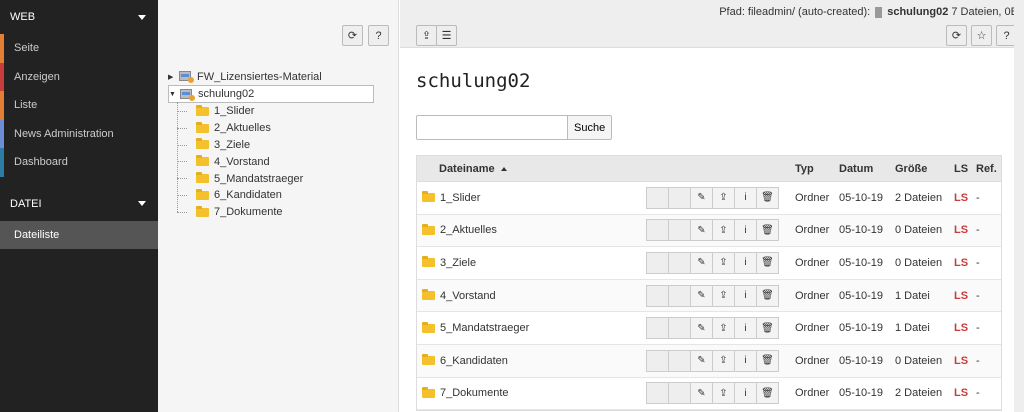  Describe the element at coordinates (484, 328) in the screenshot. I see `file-name-link: 5_Mandatstraeger` at that location.